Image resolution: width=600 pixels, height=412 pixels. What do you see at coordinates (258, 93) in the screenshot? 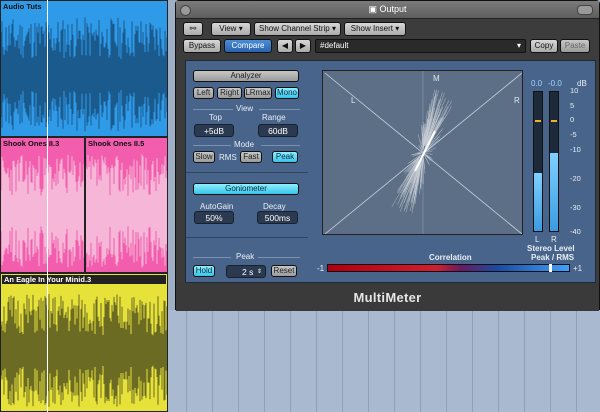
I see `lrmax-button: LRmax` at bounding box center [258, 93].